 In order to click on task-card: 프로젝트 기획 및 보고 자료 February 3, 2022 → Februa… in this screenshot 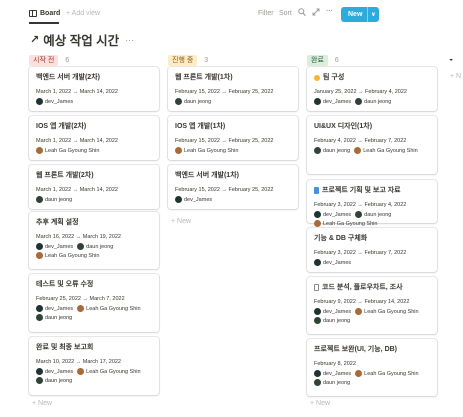, I will do `click(372, 203)`.